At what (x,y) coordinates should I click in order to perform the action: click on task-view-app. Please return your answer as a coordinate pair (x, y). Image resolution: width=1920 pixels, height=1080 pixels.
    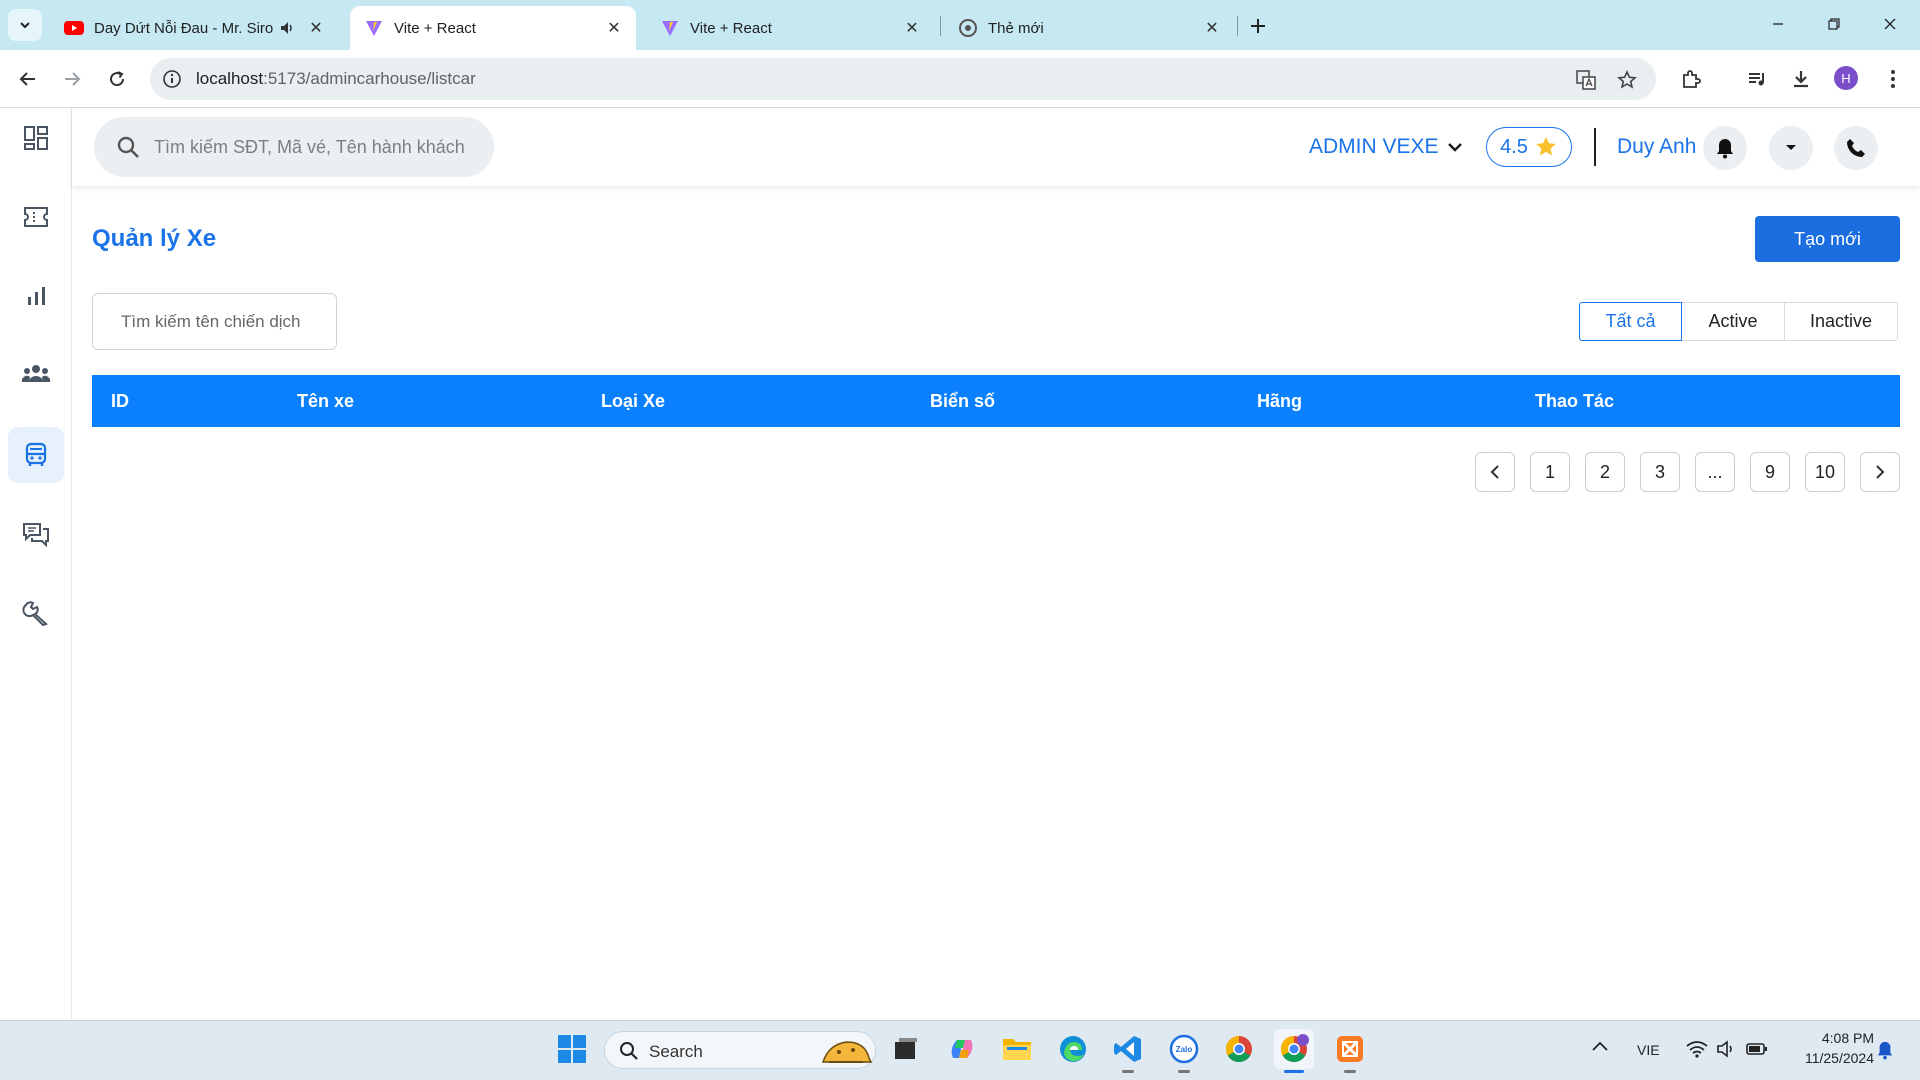
    Looking at the image, I should click on (906, 1049).